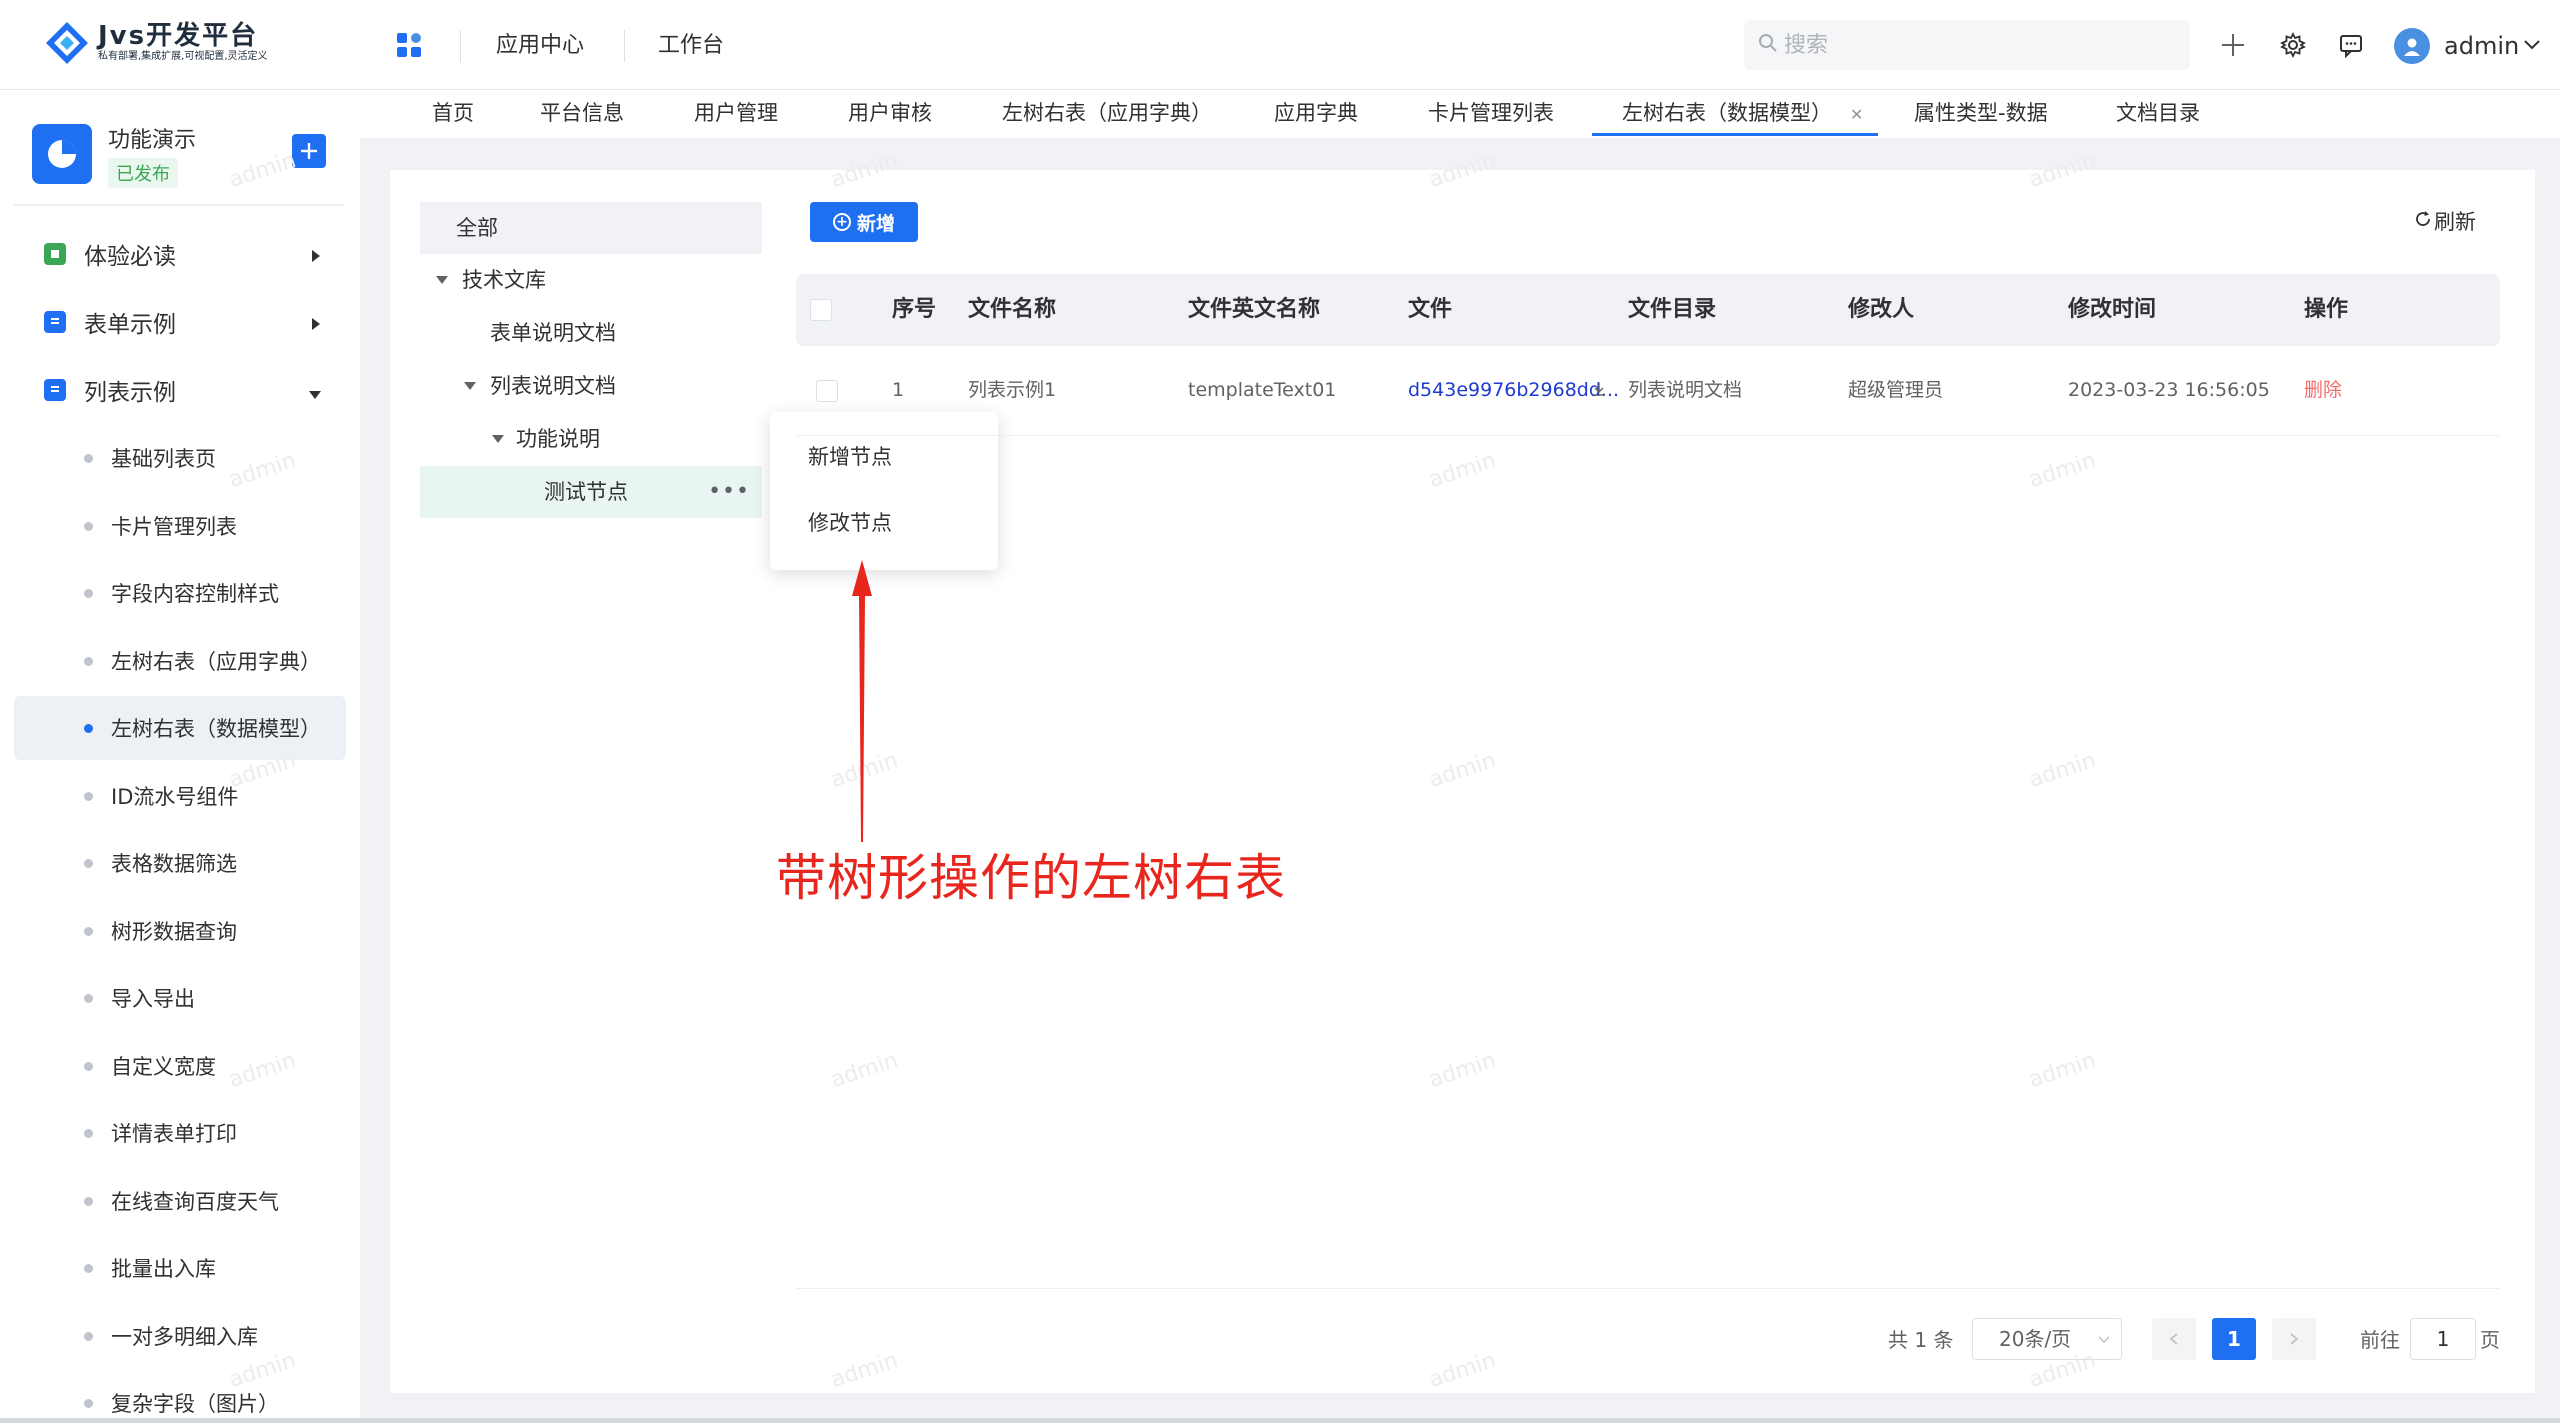 The height and width of the screenshot is (1423, 2560). I want to click on brand-logo: Jvs开发平台 私有部署,集成扩展,可视配置,灵活定义, so click(179, 43).